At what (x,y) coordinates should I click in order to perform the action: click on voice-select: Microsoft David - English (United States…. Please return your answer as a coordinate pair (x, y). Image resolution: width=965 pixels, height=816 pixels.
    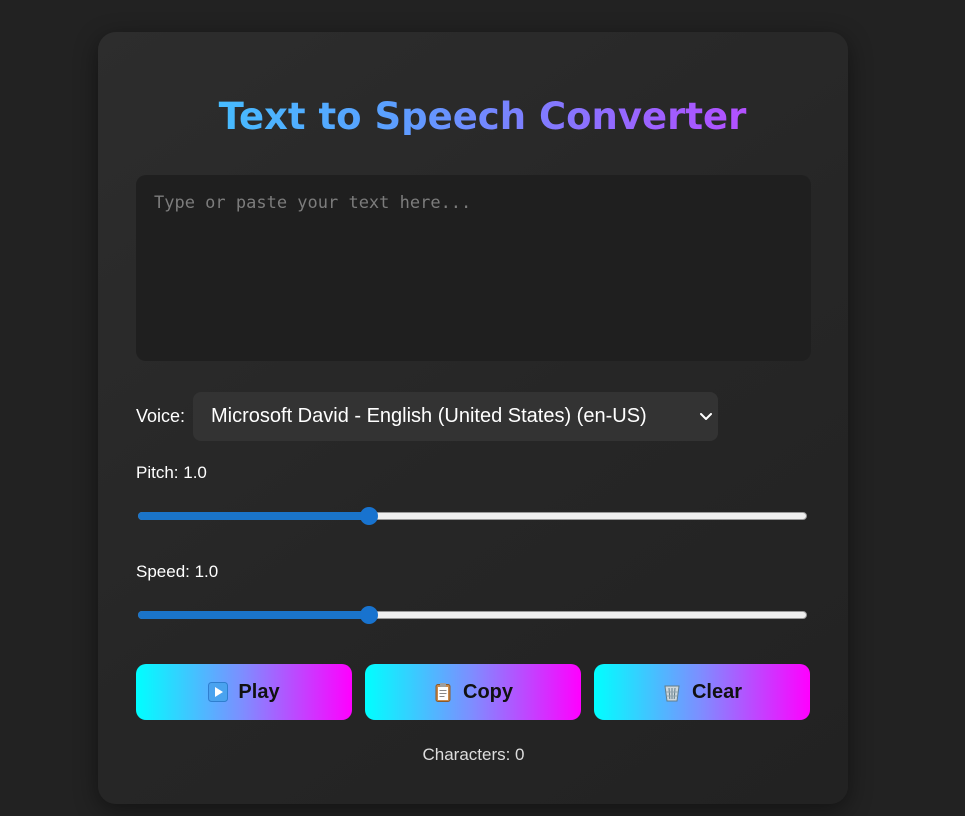
    Looking at the image, I should click on (455, 416).